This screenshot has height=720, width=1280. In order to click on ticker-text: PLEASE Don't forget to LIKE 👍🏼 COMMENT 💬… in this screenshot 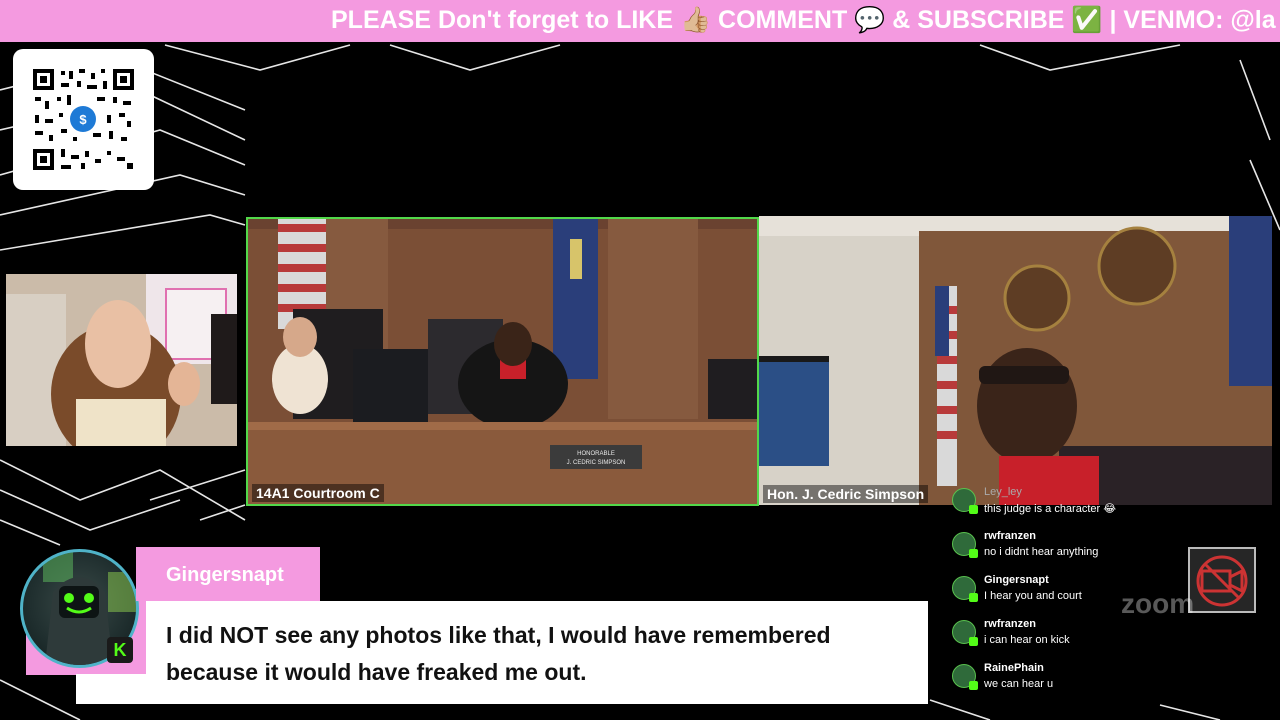, I will do `click(803, 20)`.